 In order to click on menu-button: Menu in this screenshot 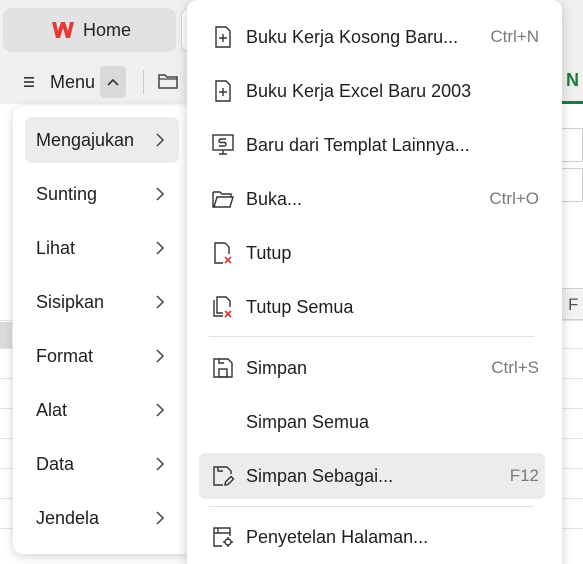, I will do `click(76, 82)`.